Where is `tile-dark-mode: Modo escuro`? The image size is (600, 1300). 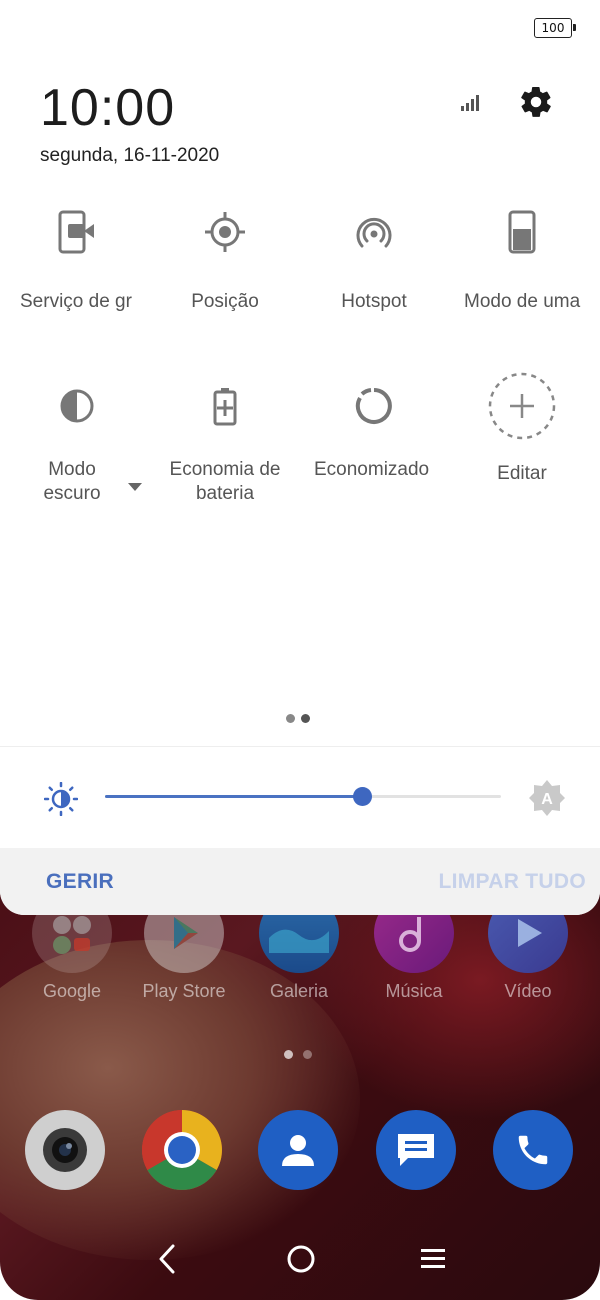
tile-dark-mode: Modo escuro is located at coordinates (77, 441).